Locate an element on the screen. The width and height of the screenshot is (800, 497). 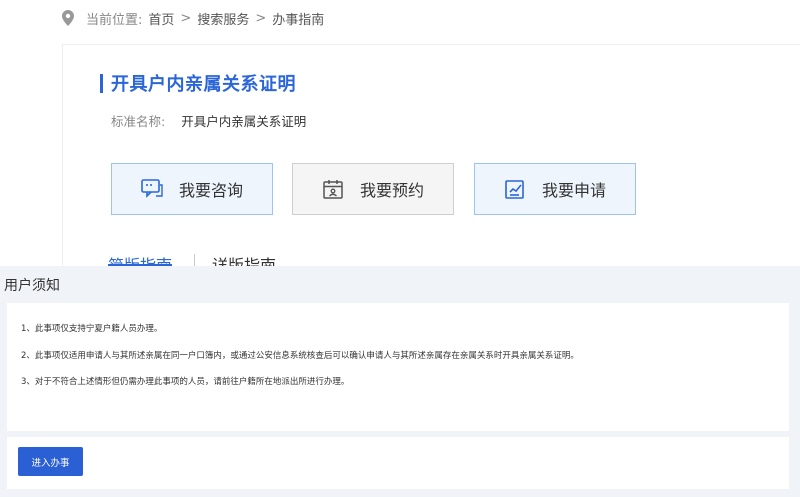
consult-button-label: 我要咨询 is located at coordinates (210, 190).